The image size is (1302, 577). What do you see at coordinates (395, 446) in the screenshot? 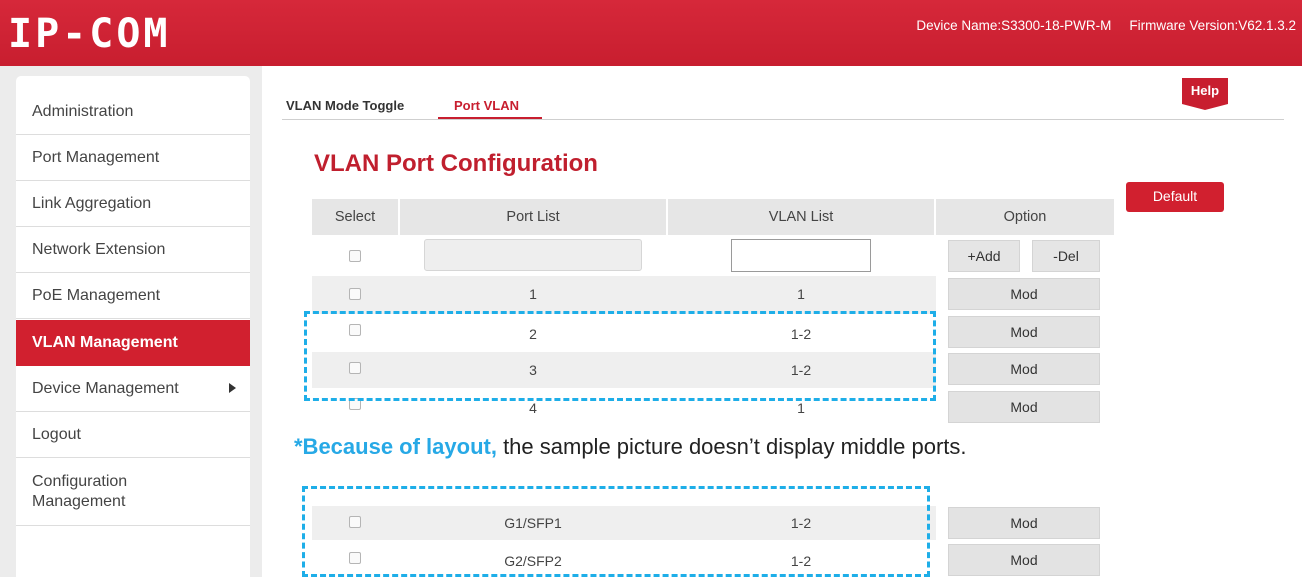
I see `note-emphasis: *Because of layout,` at bounding box center [395, 446].